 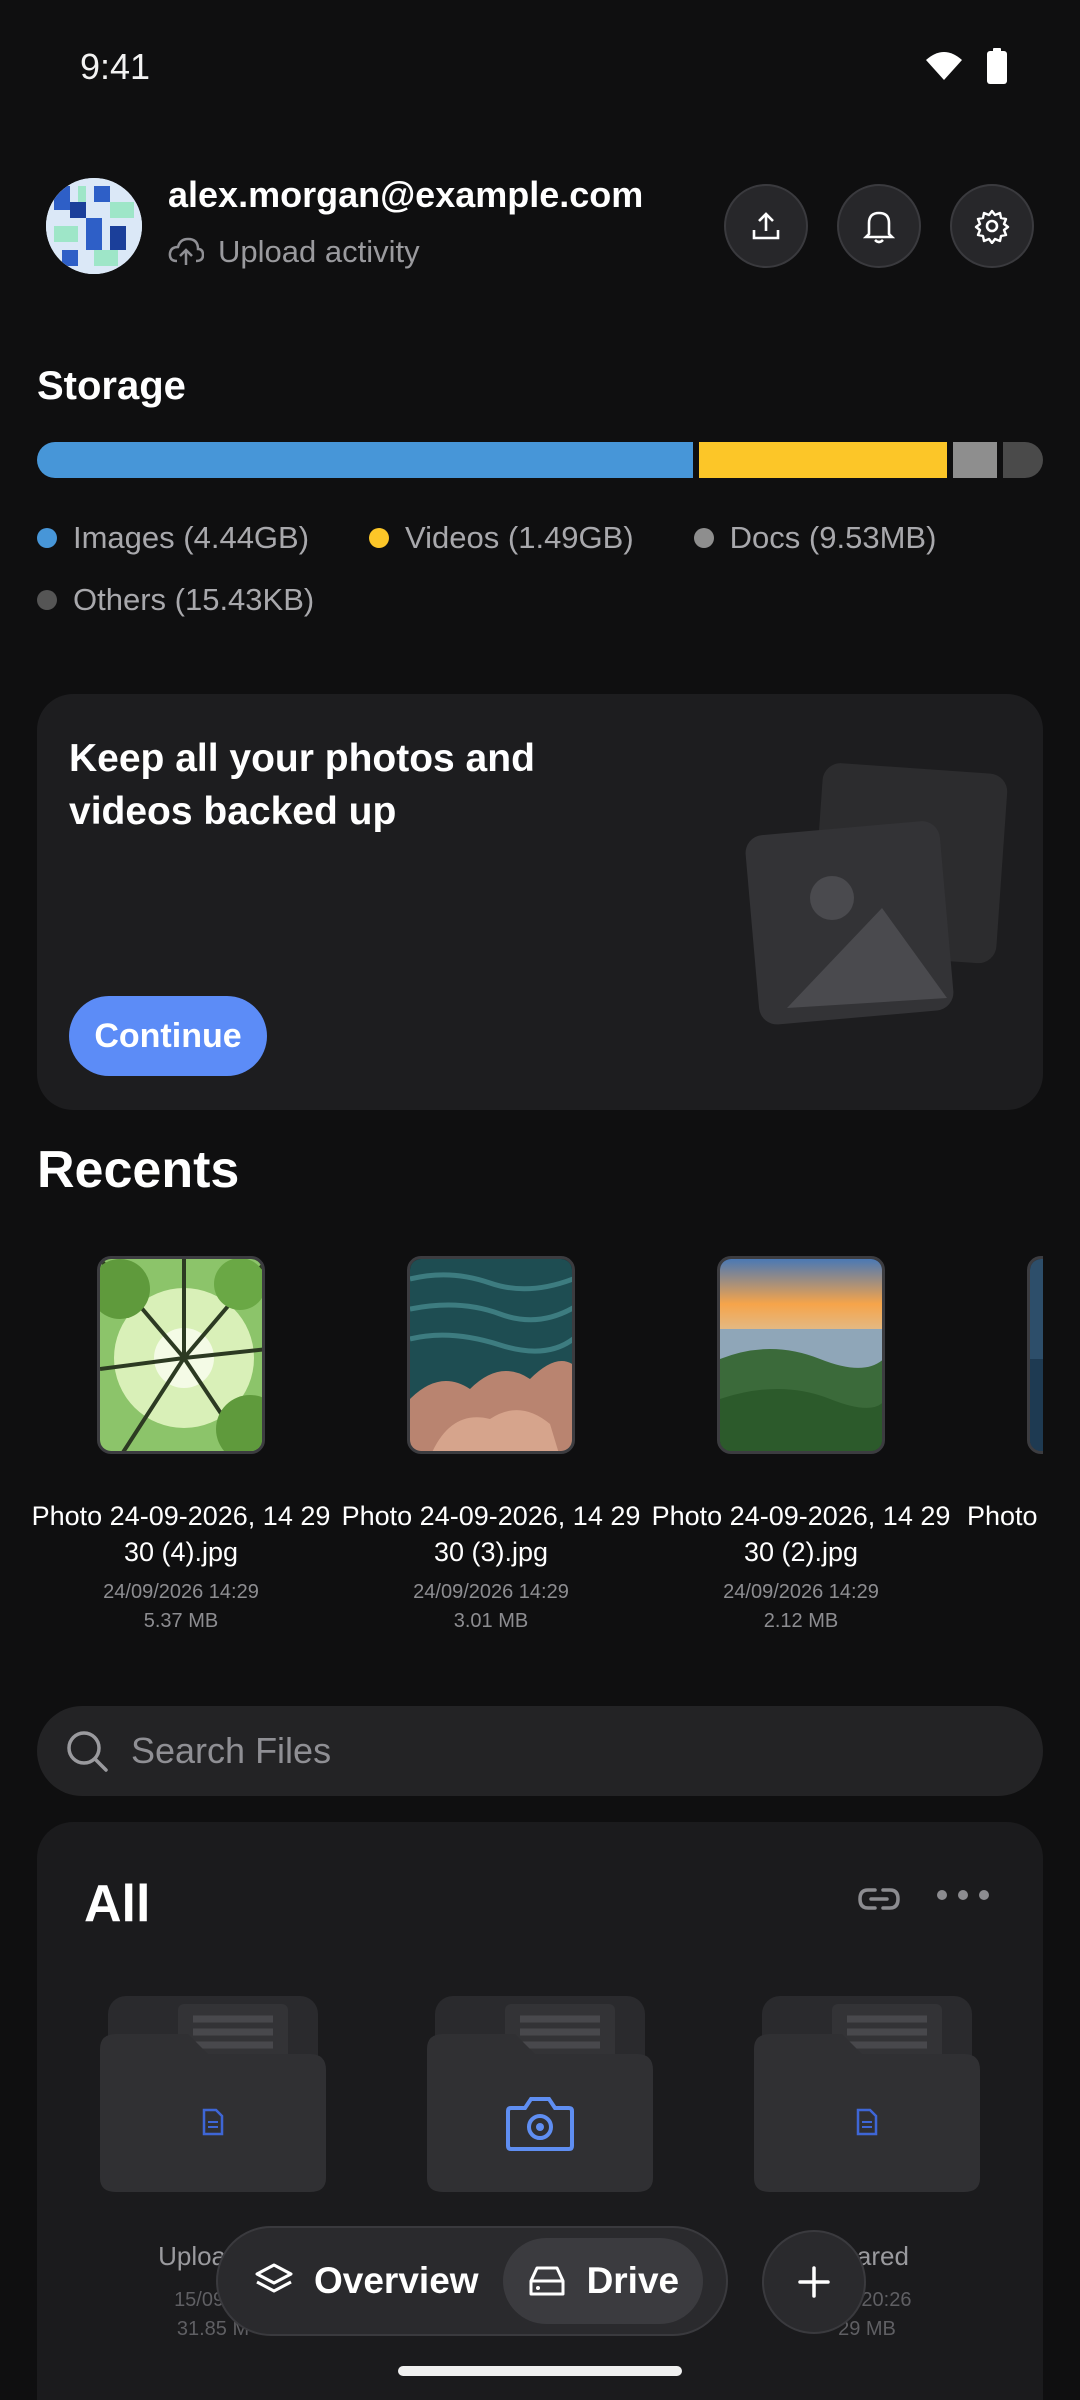 What do you see at coordinates (1023, 460) in the screenshot?
I see `storage-segment-others` at bounding box center [1023, 460].